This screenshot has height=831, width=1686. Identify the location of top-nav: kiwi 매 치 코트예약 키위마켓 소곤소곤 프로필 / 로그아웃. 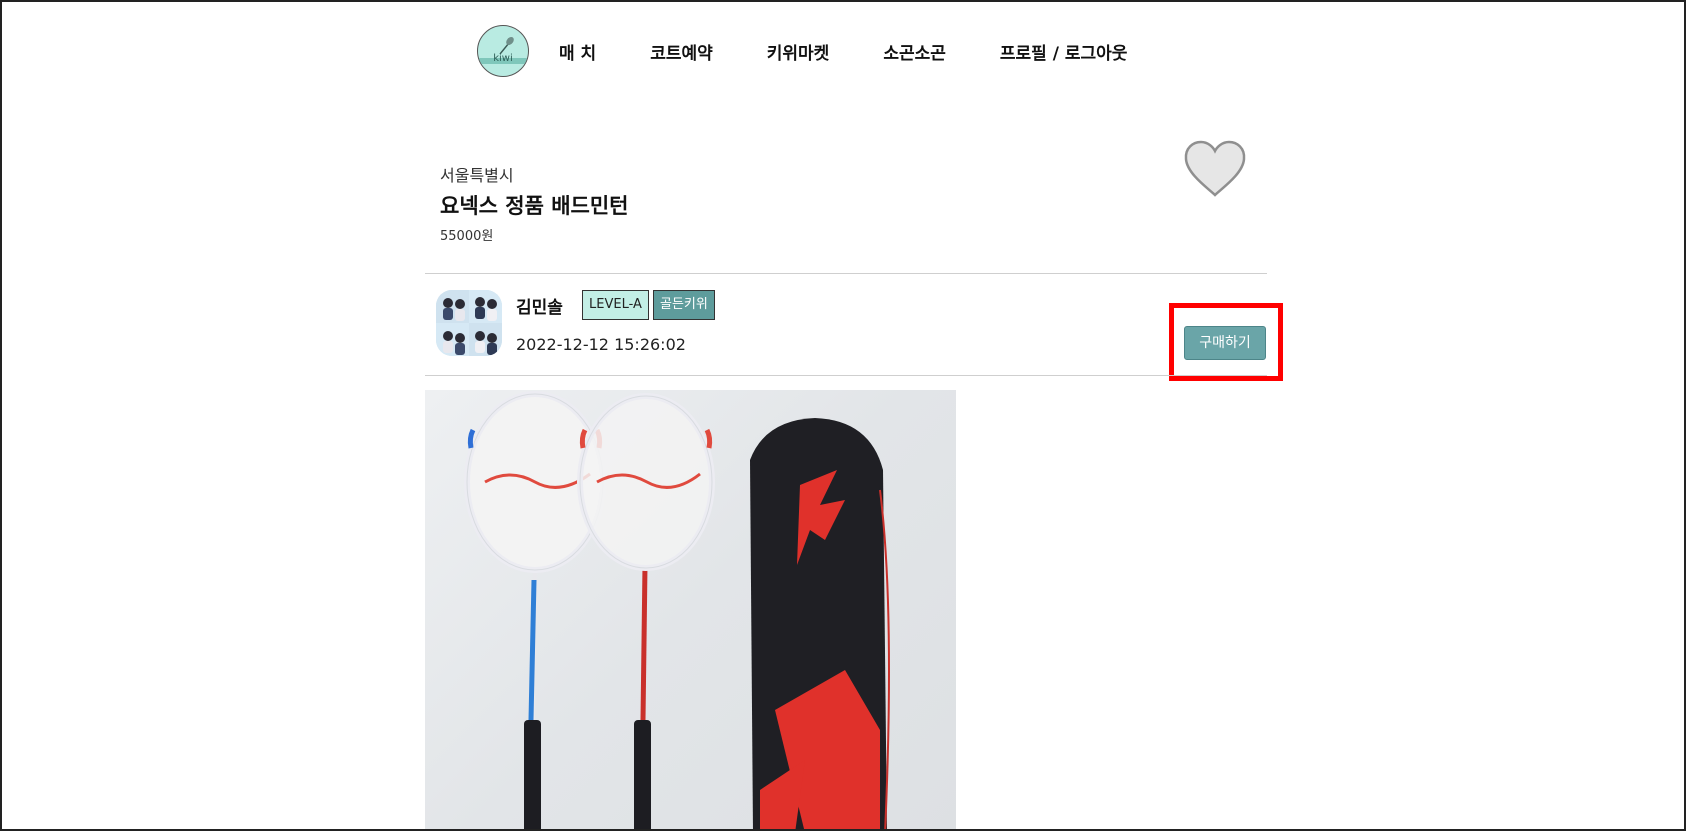
(802, 51).